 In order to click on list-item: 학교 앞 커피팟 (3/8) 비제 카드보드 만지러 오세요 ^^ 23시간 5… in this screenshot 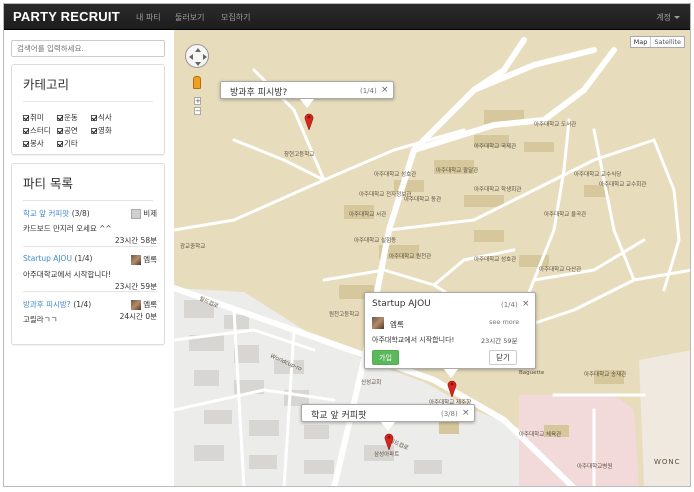, I will do `click(90, 226)`.